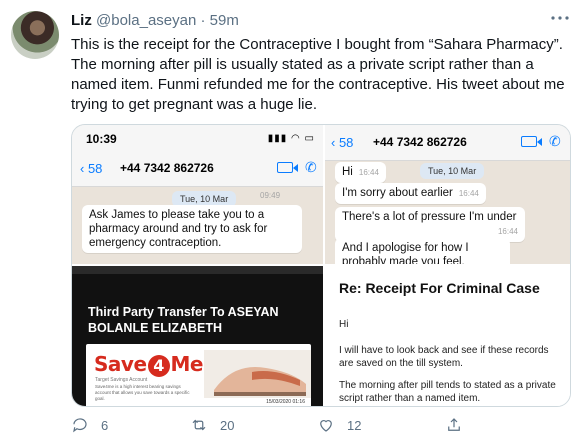 The width and height of the screenshot is (584, 440). What do you see at coordinates (197, 270) in the screenshot?
I see `header-strip` at bounding box center [197, 270].